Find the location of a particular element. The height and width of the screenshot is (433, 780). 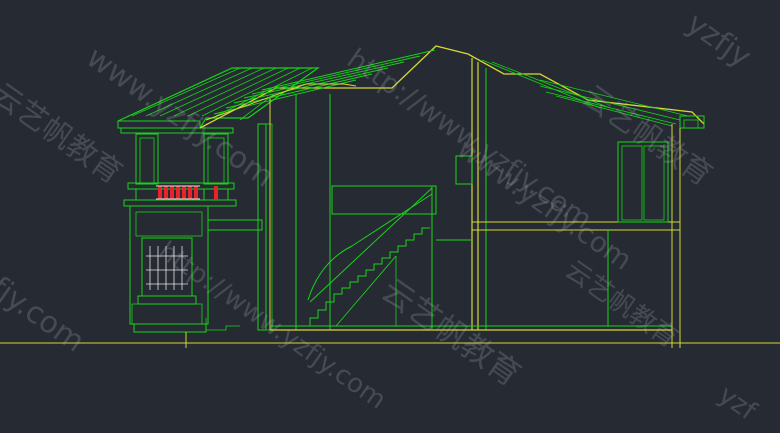

right-roof is located at coordinates (593, 94).